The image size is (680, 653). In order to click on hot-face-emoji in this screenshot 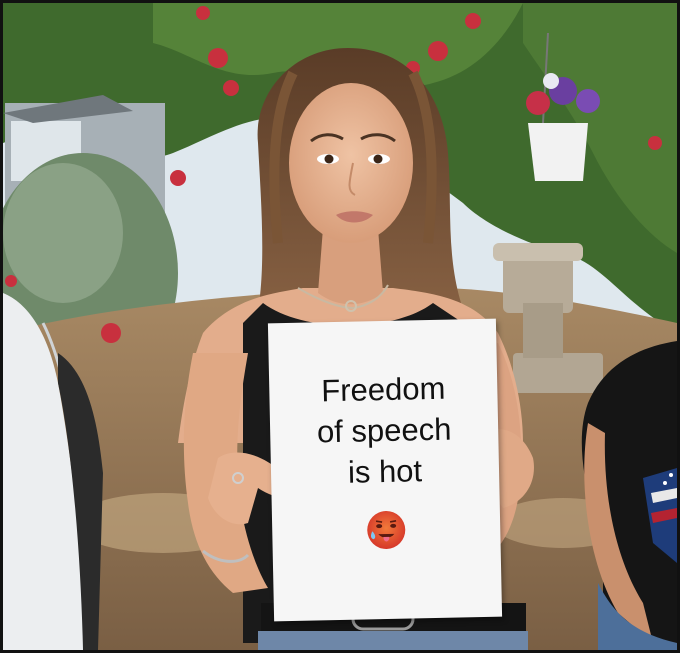, I will do `click(386, 529)`.